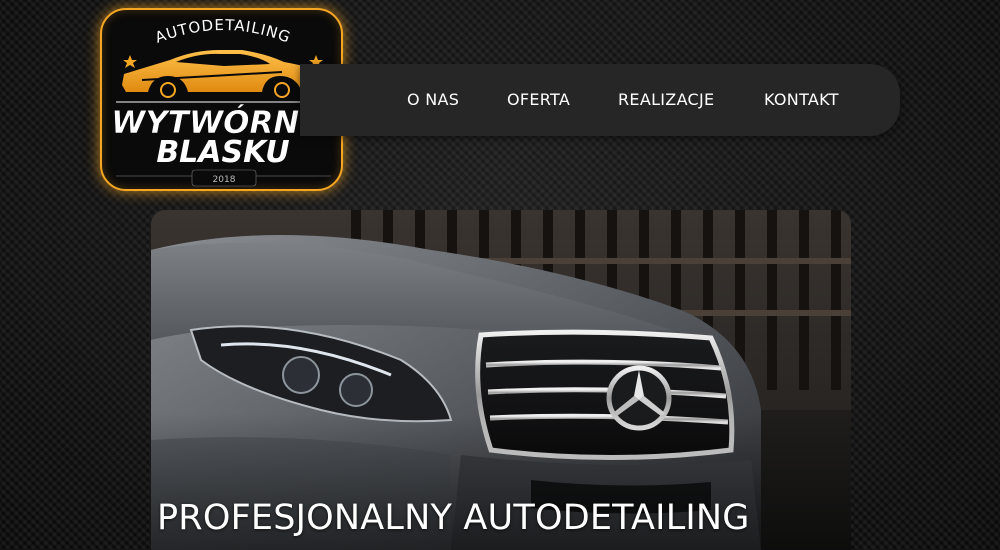 Image resolution: width=1000 pixels, height=550 pixels. I want to click on logo-top-text: AUTODETAILING, so click(223, 31).